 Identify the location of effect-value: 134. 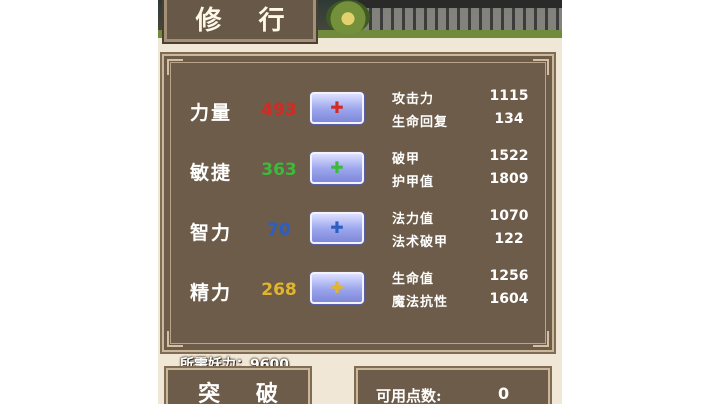
(509, 119).